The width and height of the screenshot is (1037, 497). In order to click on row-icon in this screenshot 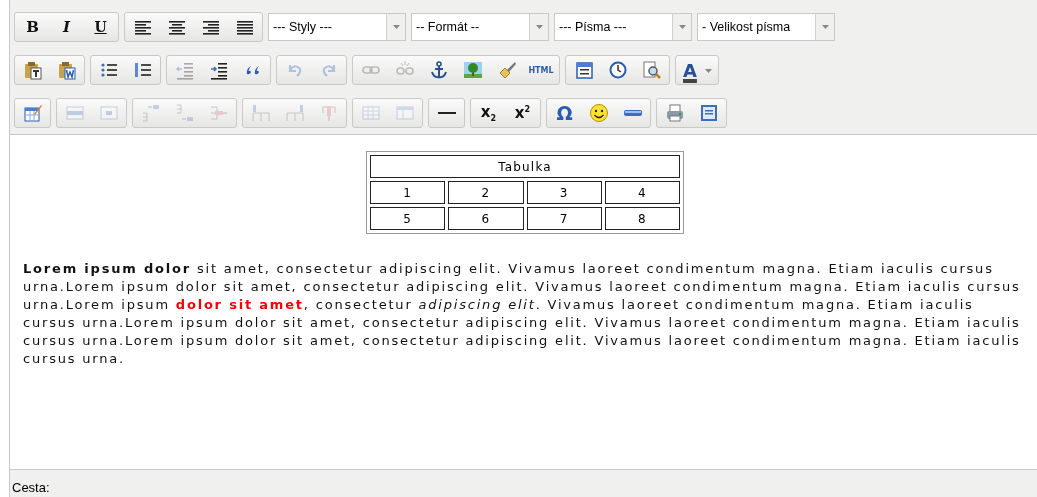, I will do `click(74, 113)`.